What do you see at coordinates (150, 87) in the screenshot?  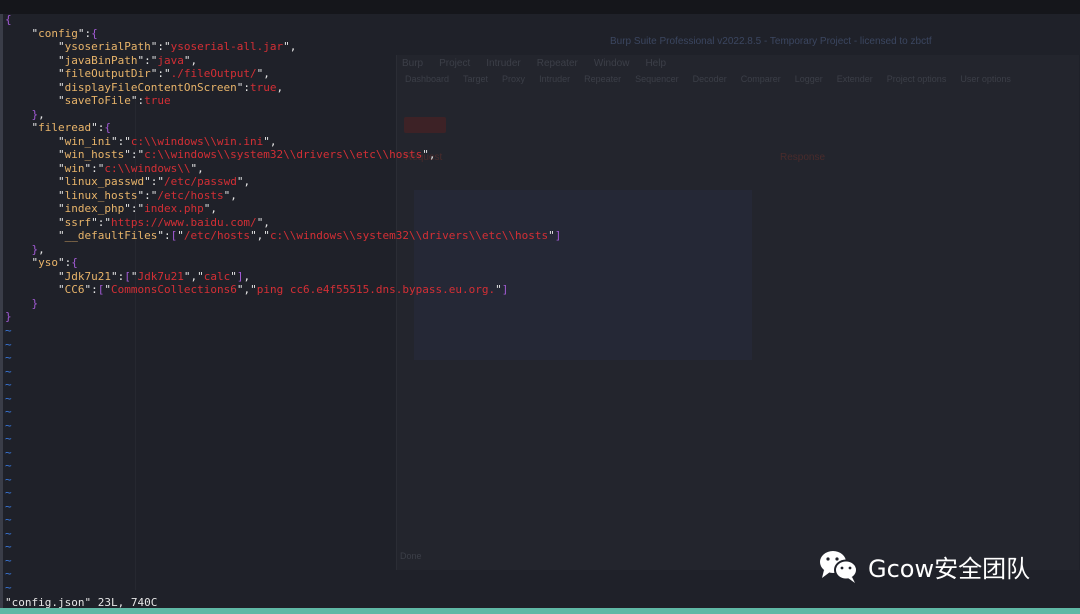 I see `json-key: displayFileContentOnScreen` at bounding box center [150, 87].